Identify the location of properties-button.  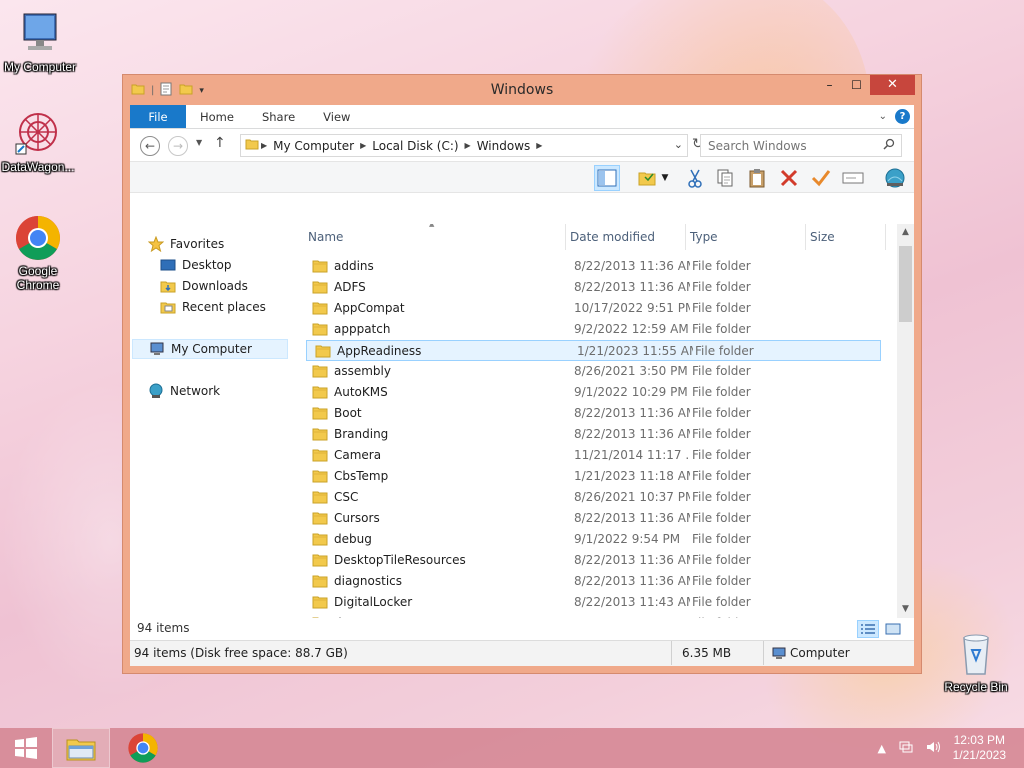
(647, 178).